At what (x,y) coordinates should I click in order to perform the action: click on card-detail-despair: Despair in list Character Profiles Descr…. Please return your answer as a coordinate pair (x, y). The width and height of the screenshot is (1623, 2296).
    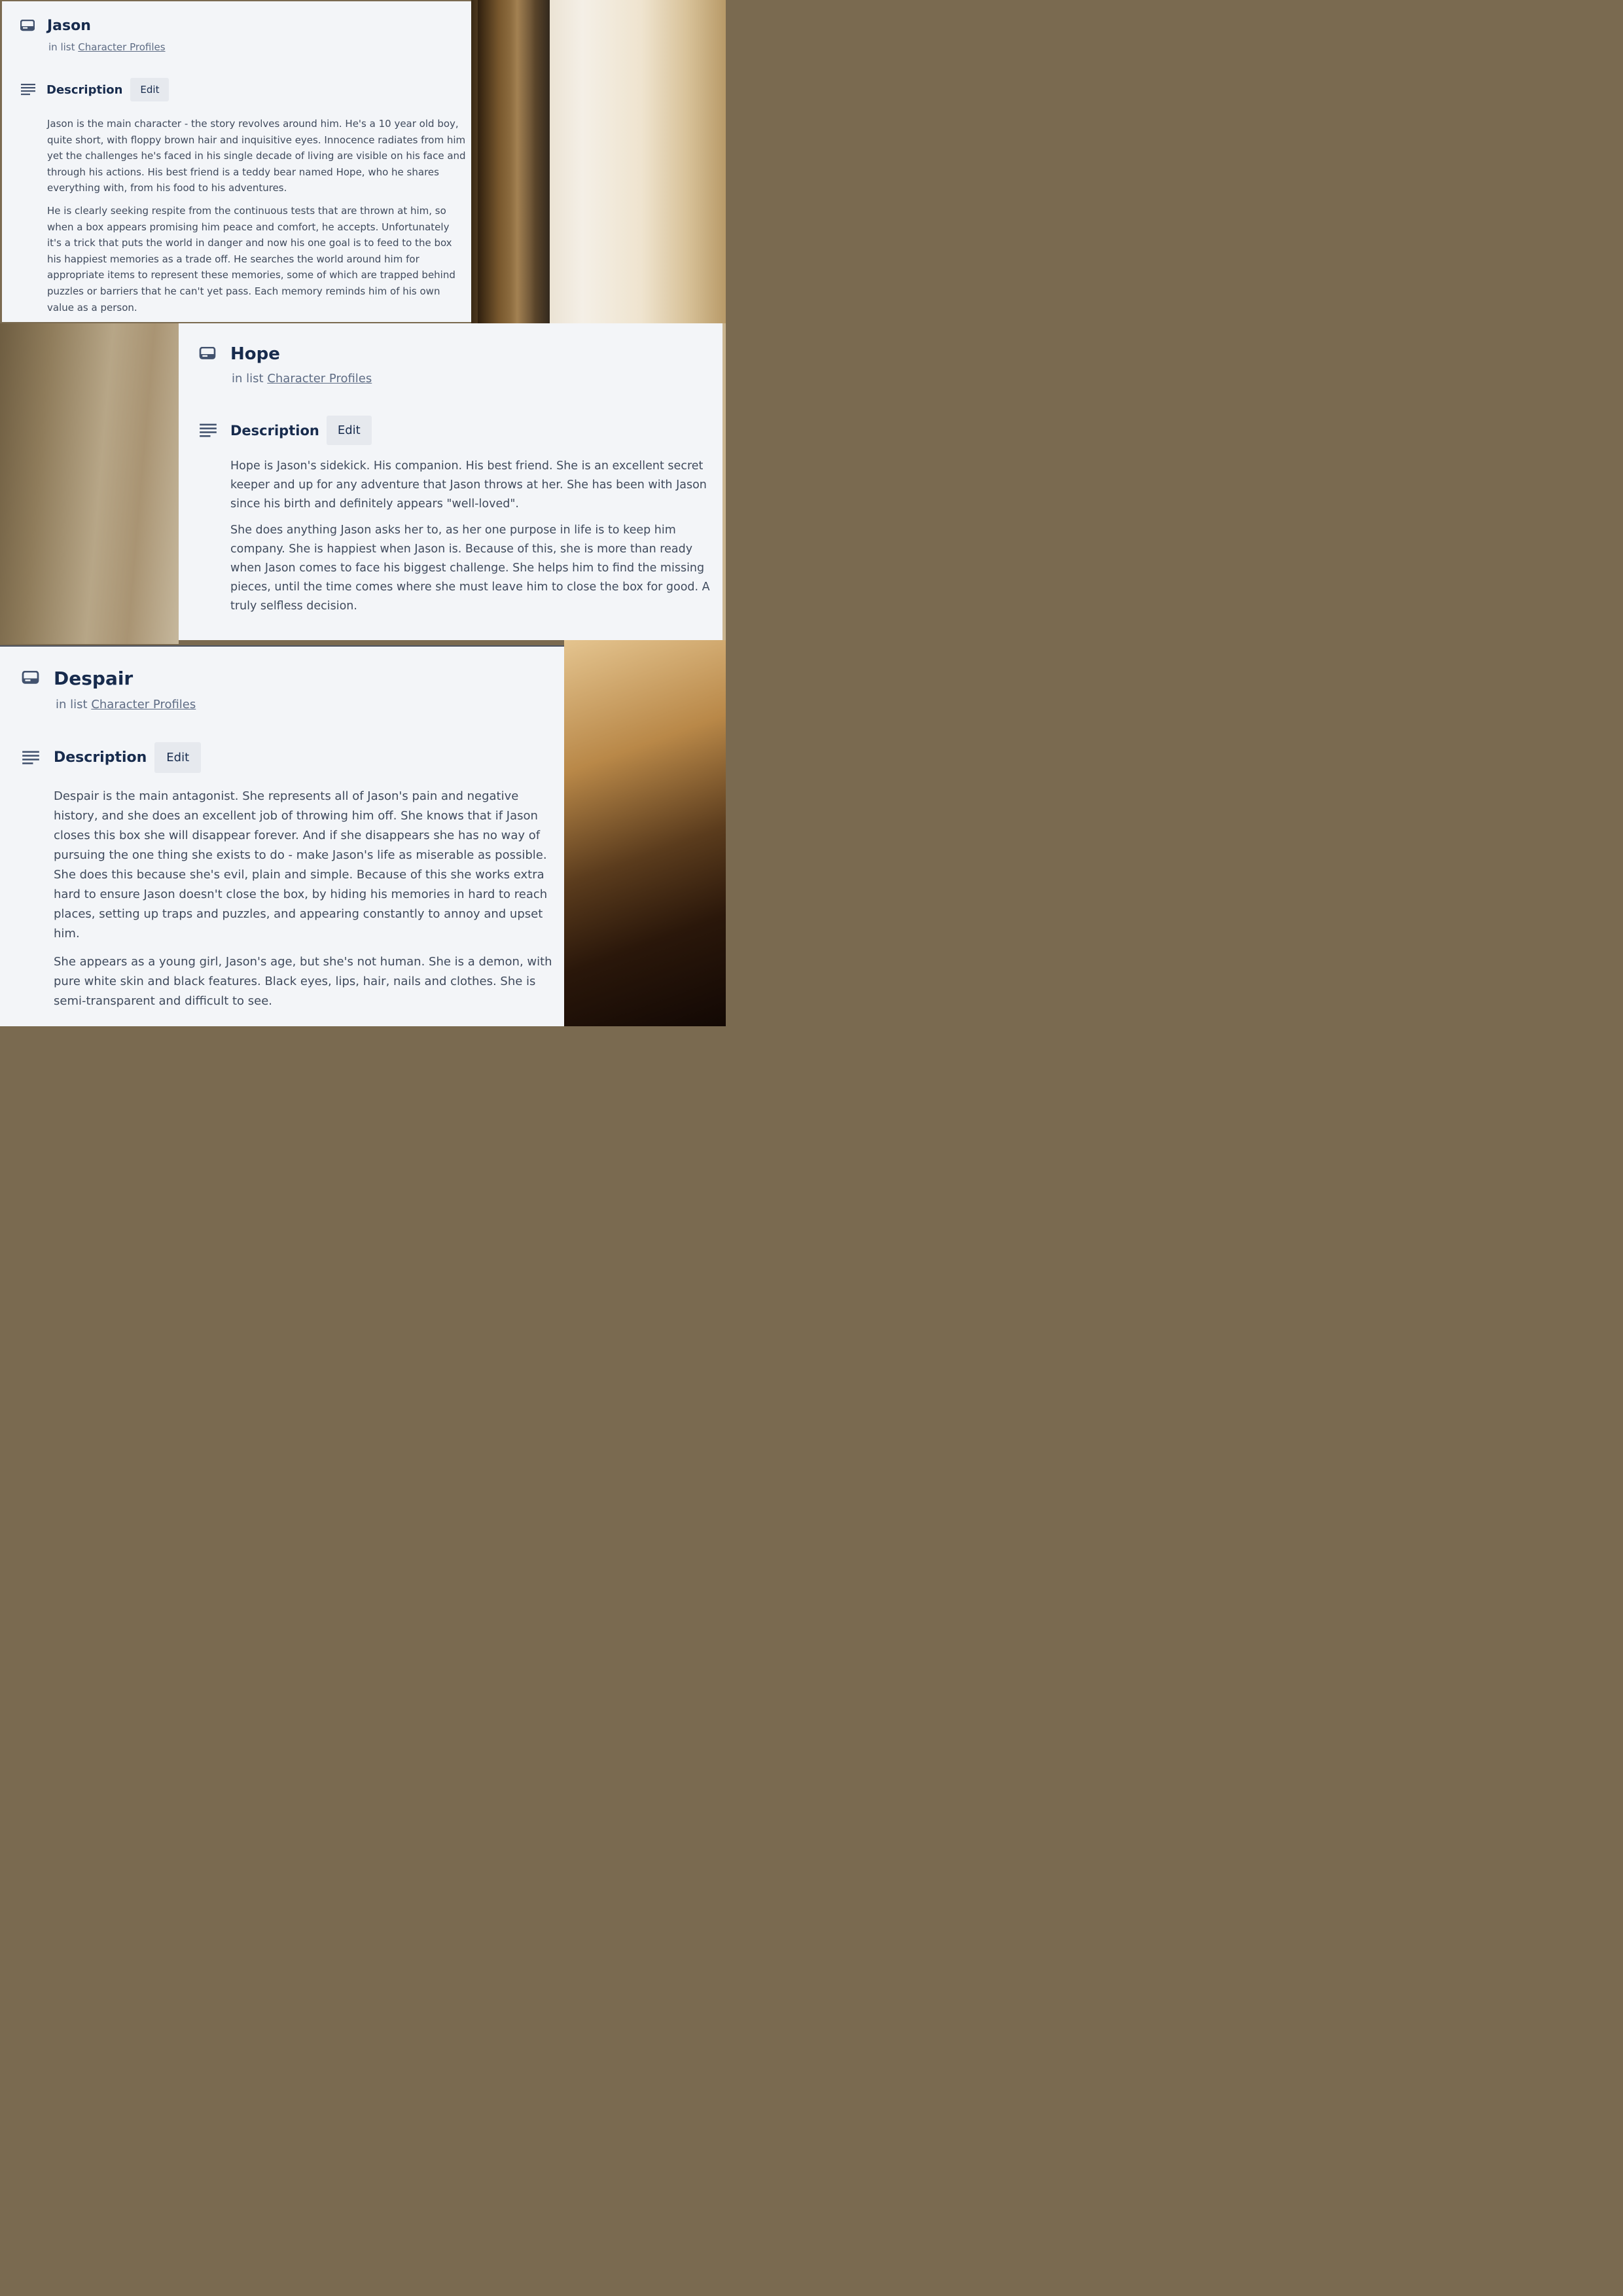
    Looking at the image, I should click on (282, 835).